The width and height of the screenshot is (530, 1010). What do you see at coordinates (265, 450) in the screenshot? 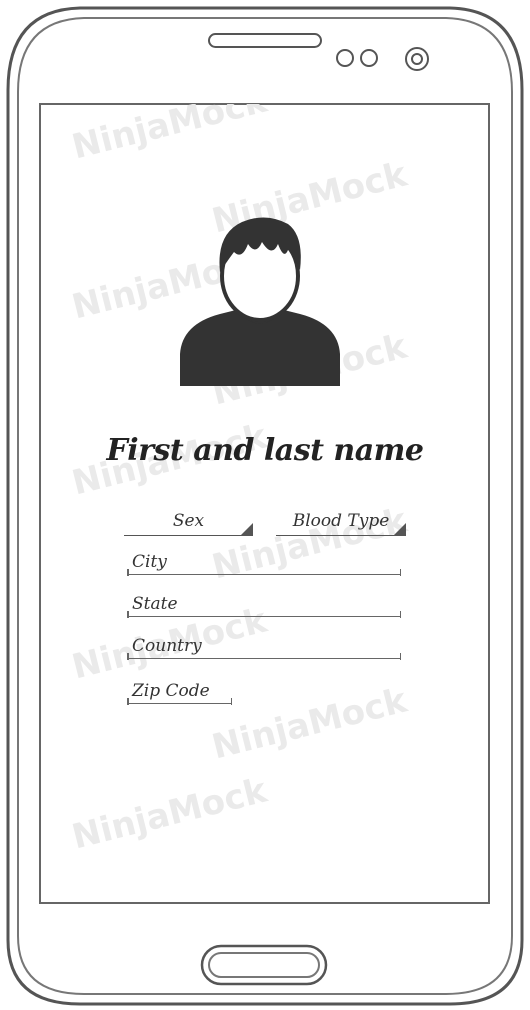
I see `profile-name: First and last name` at bounding box center [265, 450].